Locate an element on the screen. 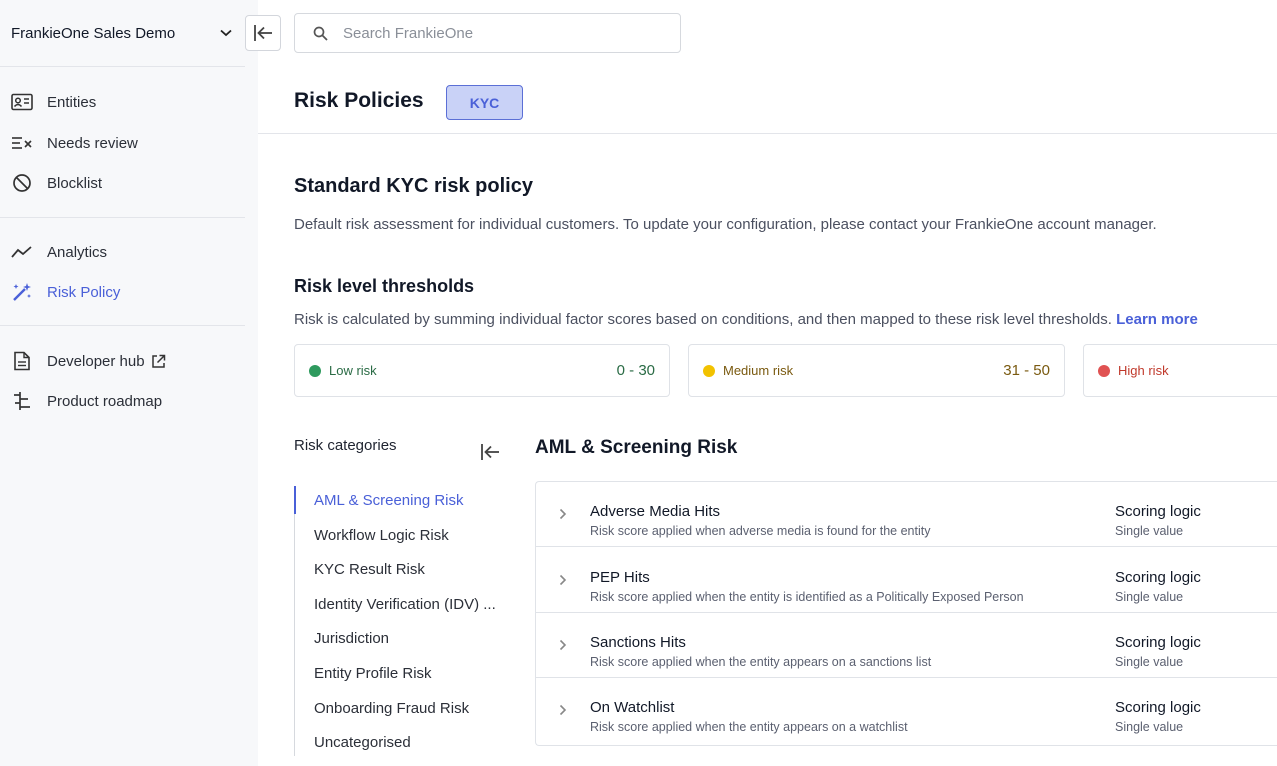  external-link-icon is located at coordinates (158, 361).